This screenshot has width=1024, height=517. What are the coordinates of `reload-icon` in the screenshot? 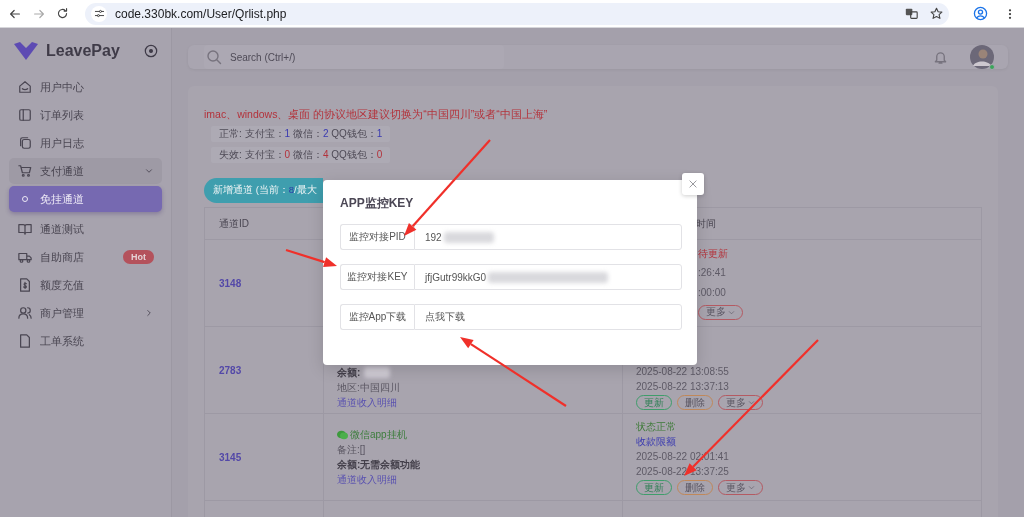 It's located at (62, 13).